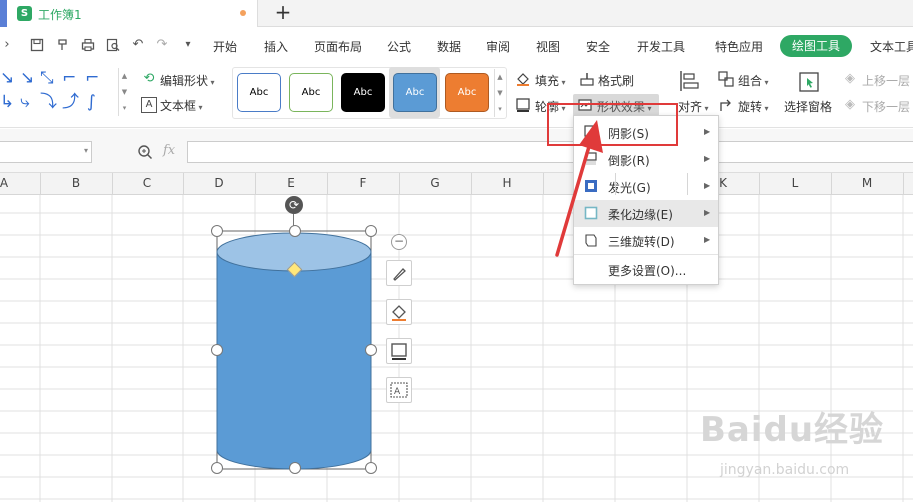 Image resolution: width=913 pixels, height=502 pixels. What do you see at coordinates (363, 183) in the screenshot?
I see `column-header-f: F` at bounding box center [363, 183].